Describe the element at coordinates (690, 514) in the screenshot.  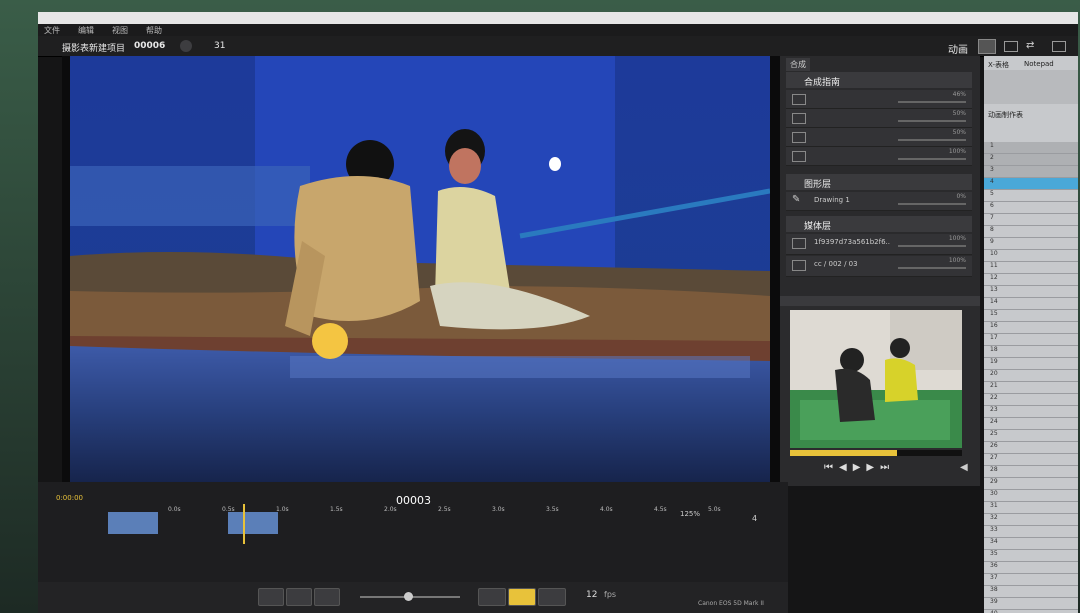
I see `zoom-level: 125%` at that location.